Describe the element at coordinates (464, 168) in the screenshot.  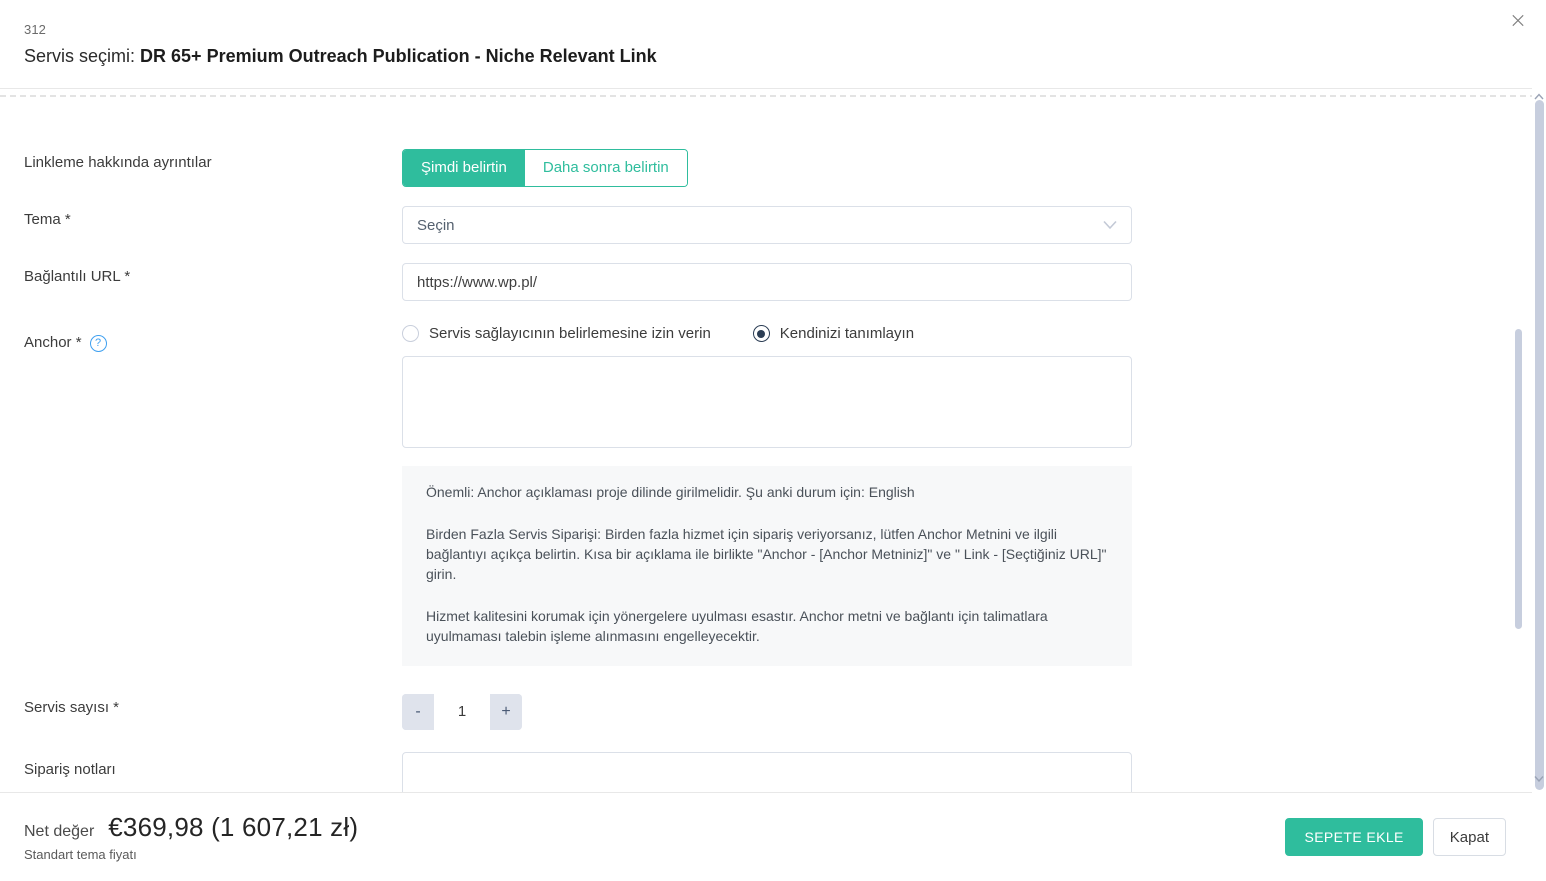
I see `toggle-specify-now: Şimdi belirtin` at that location.